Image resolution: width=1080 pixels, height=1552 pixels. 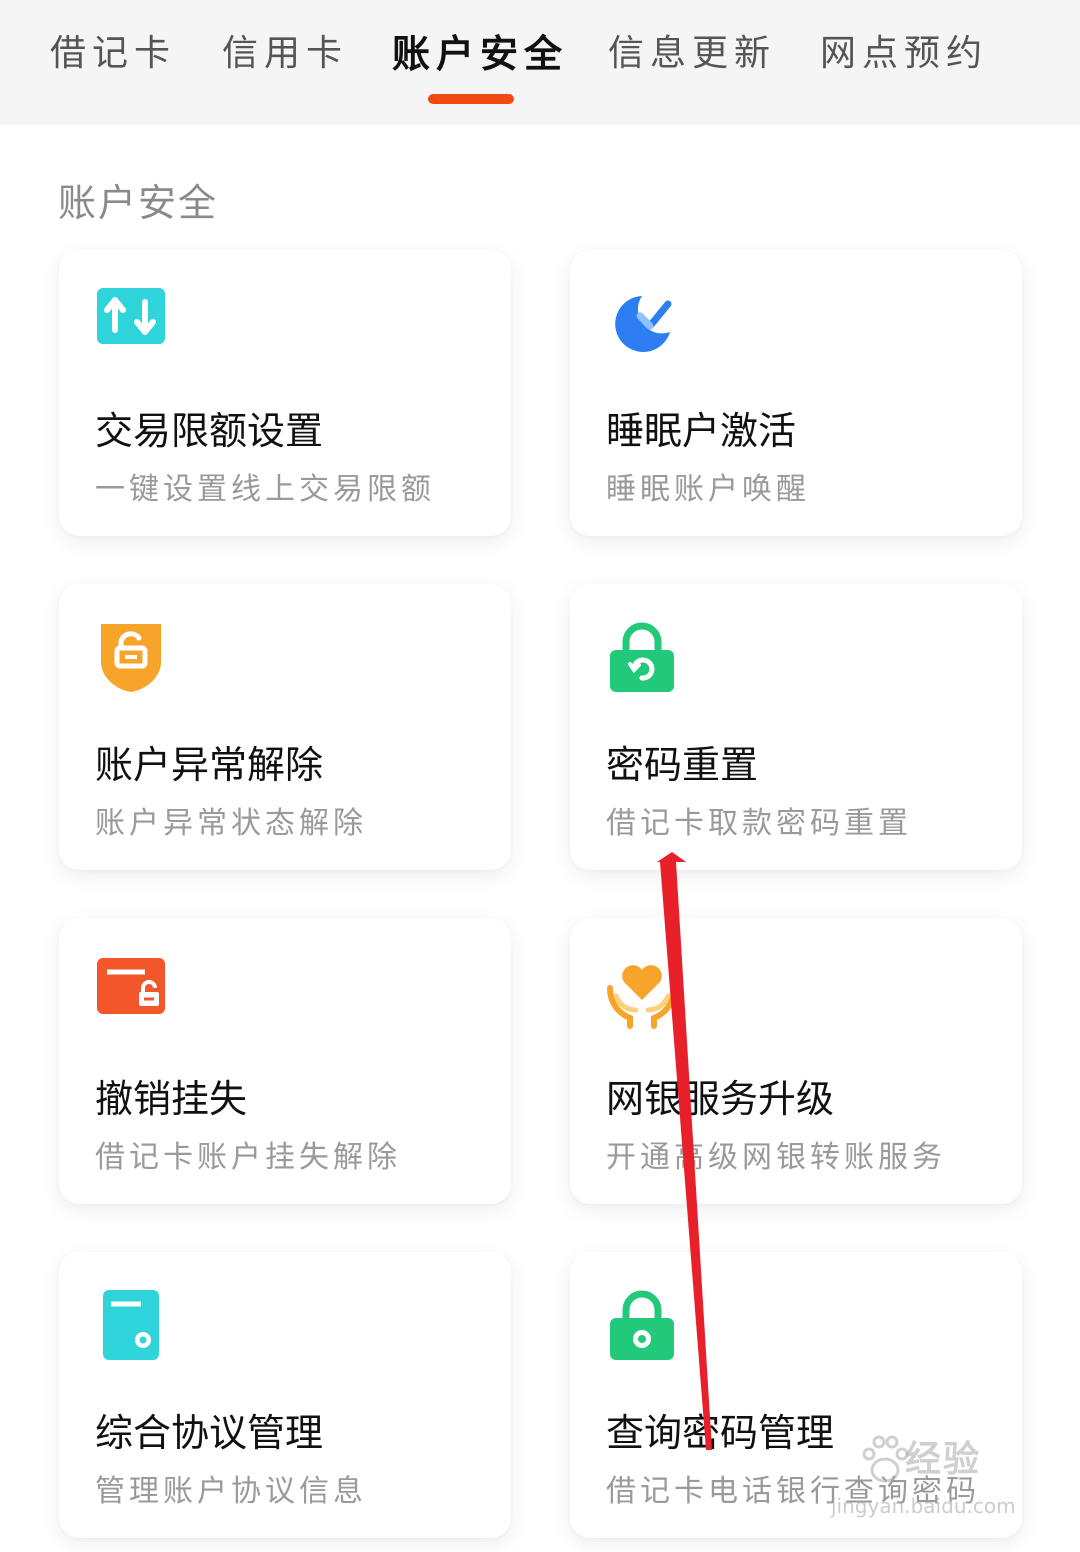 I want to click on card-dormant-activation: 睡眠户激活 睡眠账户唤醒, so click(x=796, y=393).